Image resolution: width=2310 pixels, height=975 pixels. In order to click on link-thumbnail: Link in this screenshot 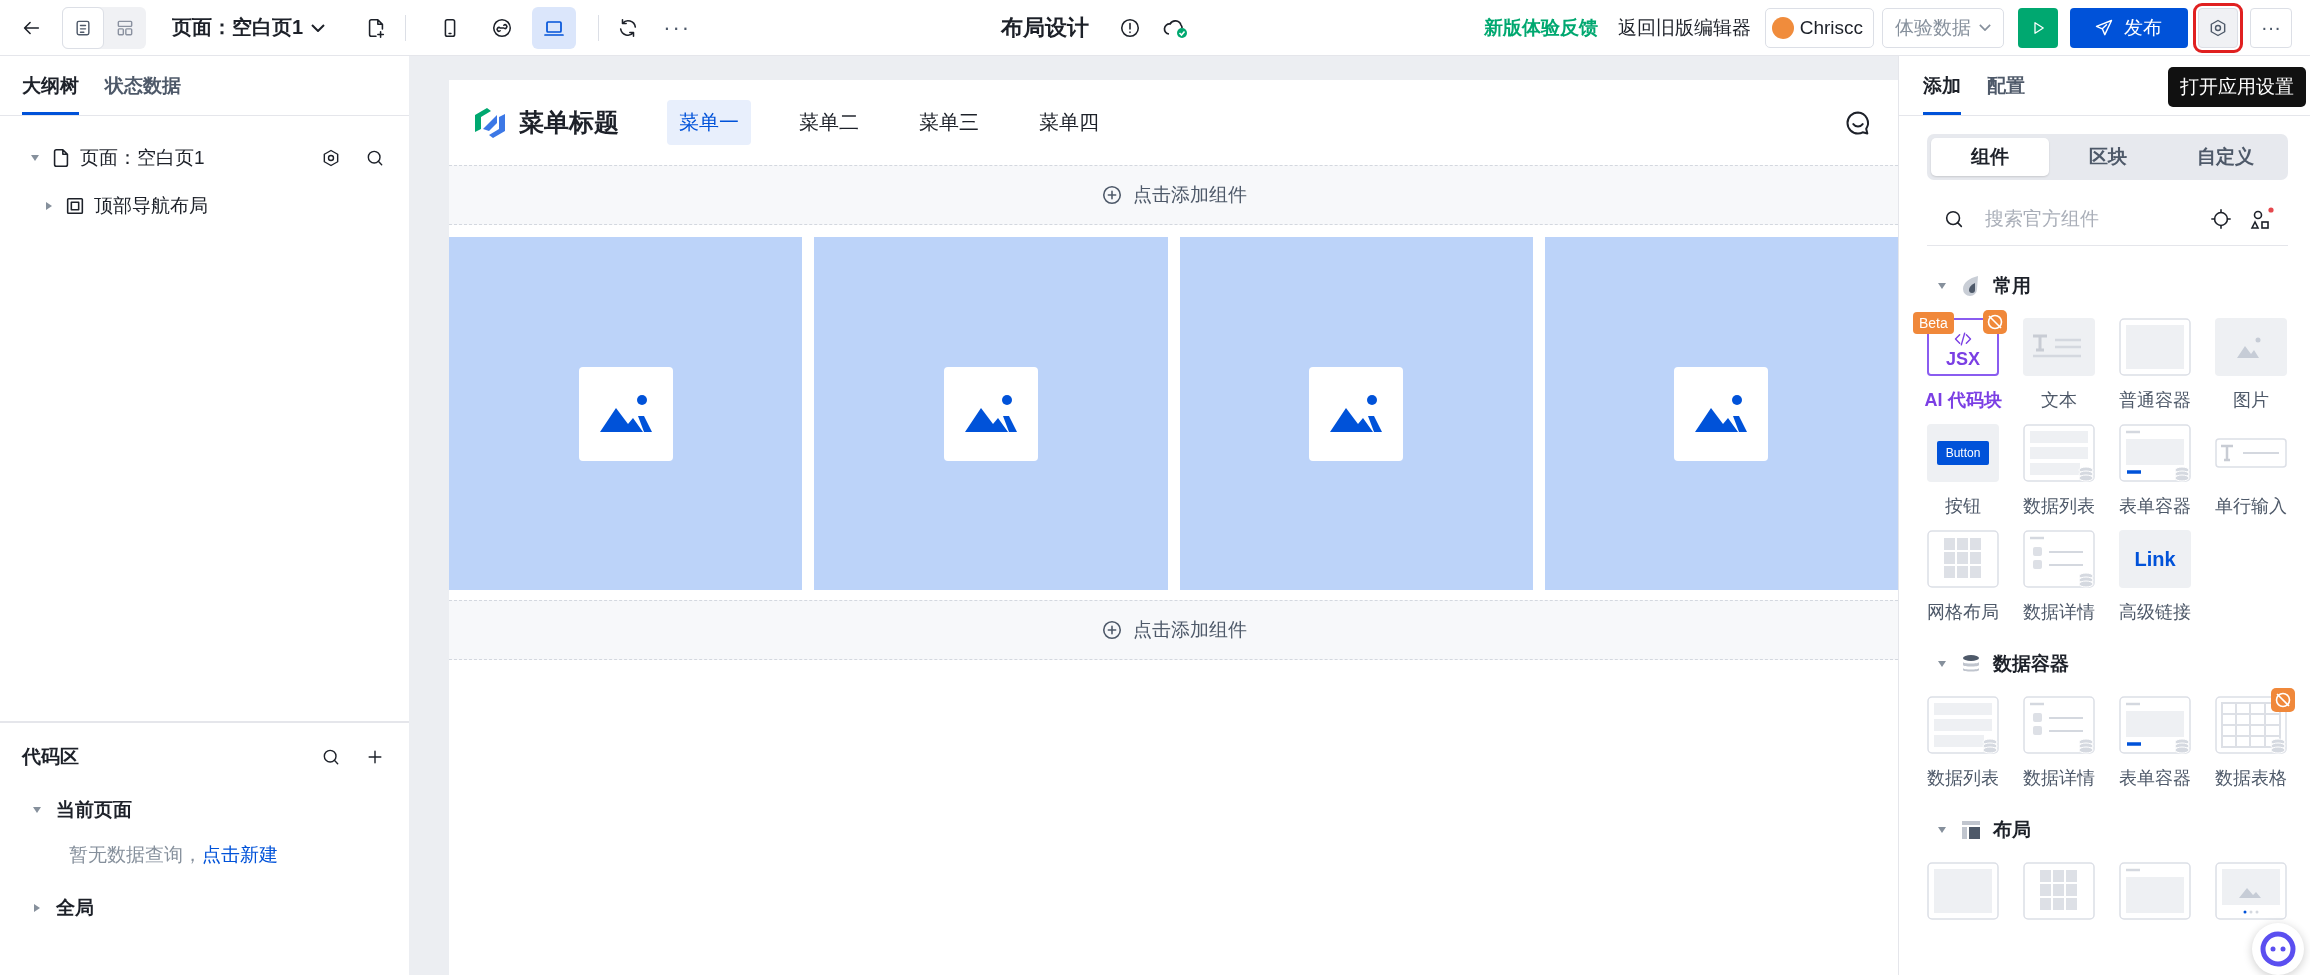, I will do `click(2155, 559)`.